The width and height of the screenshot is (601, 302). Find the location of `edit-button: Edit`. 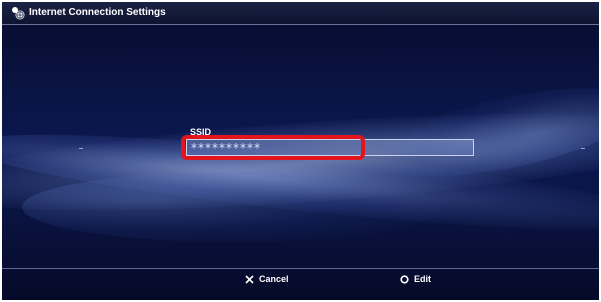

edit-button: Edit is located at coordinates (415, 279).